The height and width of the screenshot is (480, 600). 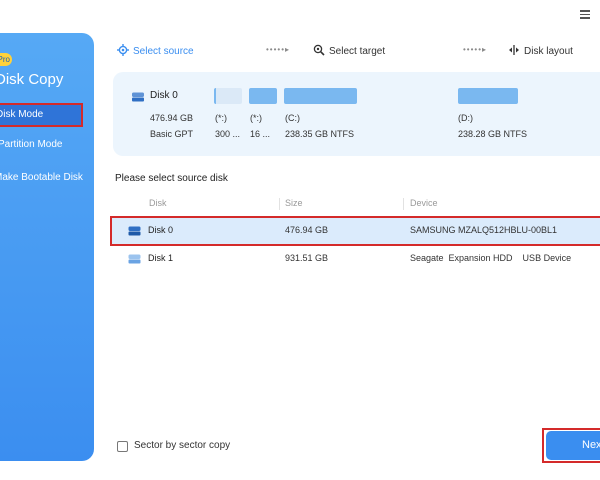 I want to click on target-icon, so click(x=123, y=50).